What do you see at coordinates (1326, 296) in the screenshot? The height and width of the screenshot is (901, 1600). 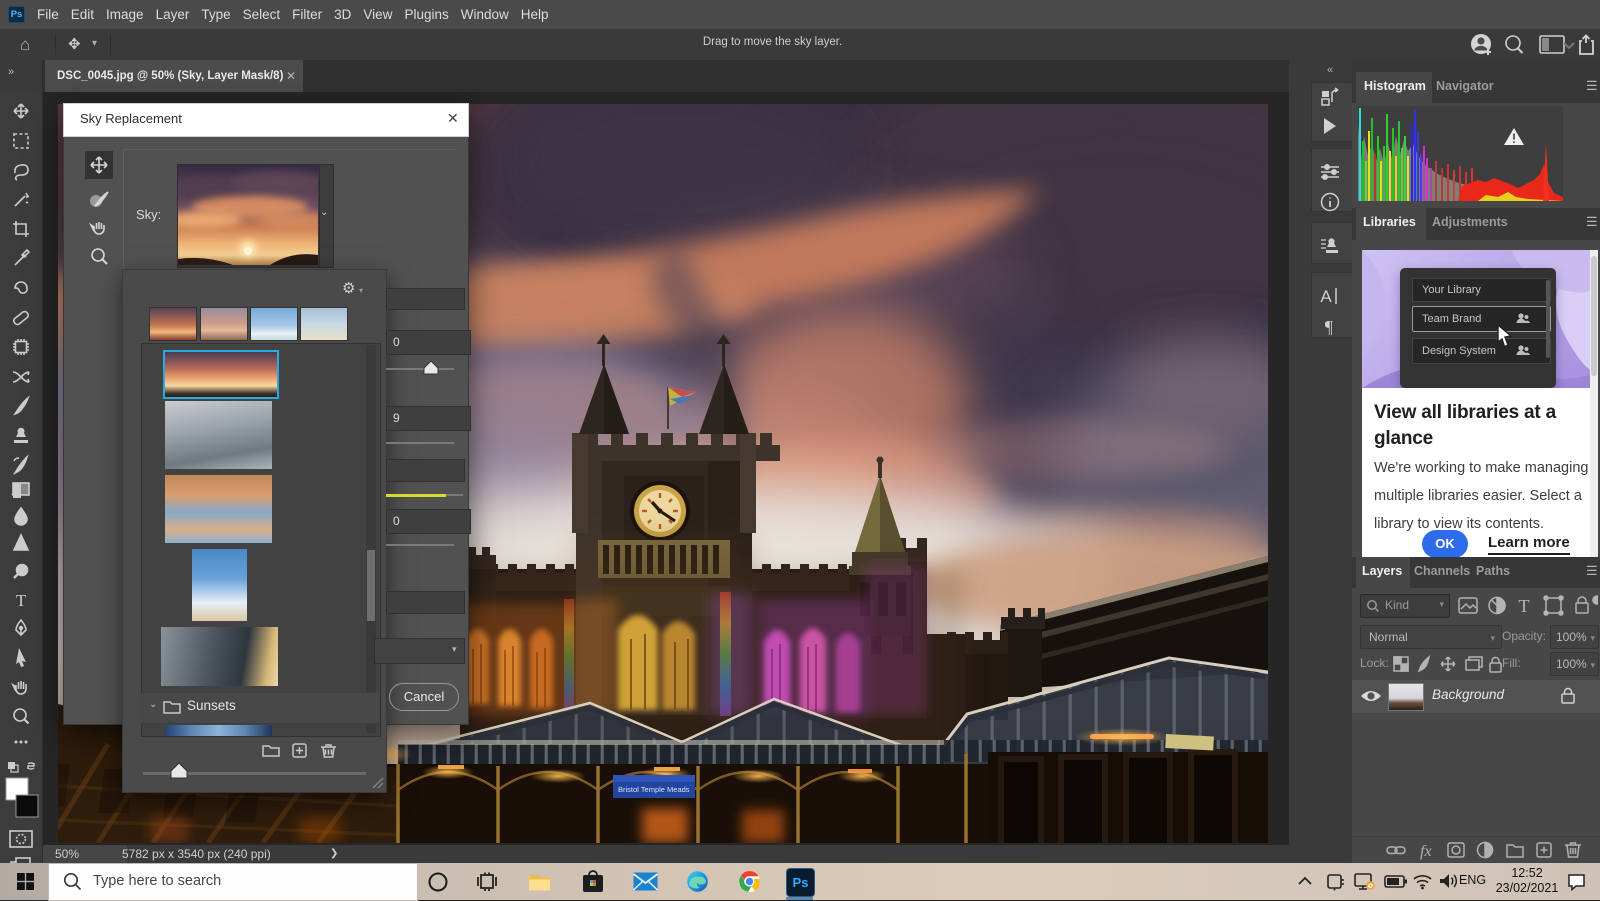 I see `svg-text: A` at bounding box center [1326, 296].